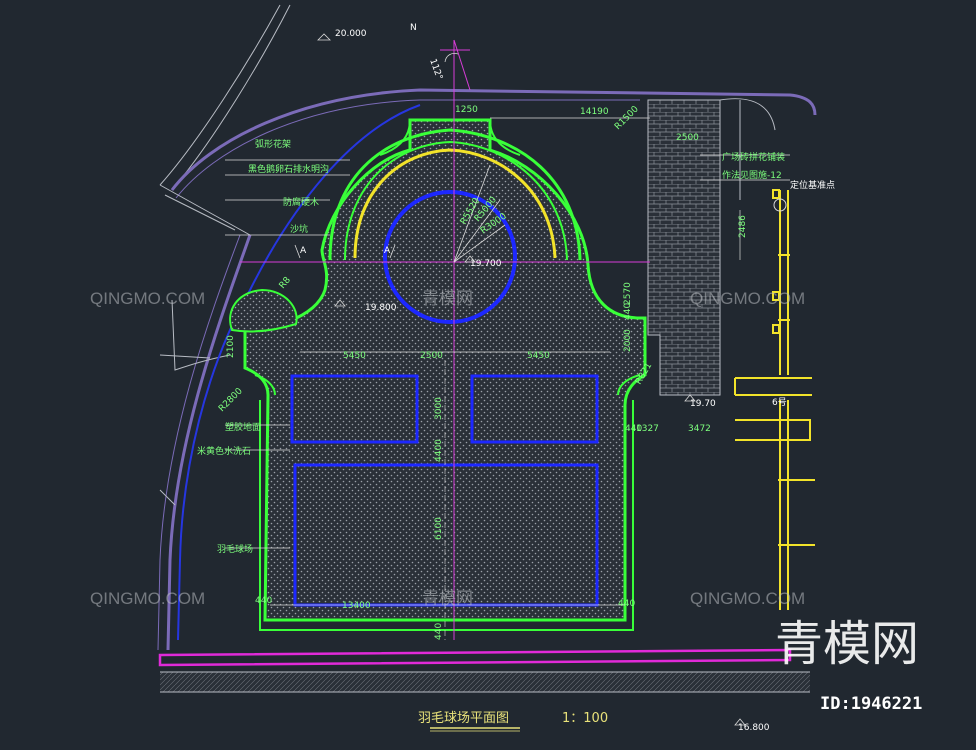 The image size is (976, 750). What do you see at coordinates (538, 356) in the screenshot?
I see `dim-5450b: 5450` at bounding box center [538, 356].